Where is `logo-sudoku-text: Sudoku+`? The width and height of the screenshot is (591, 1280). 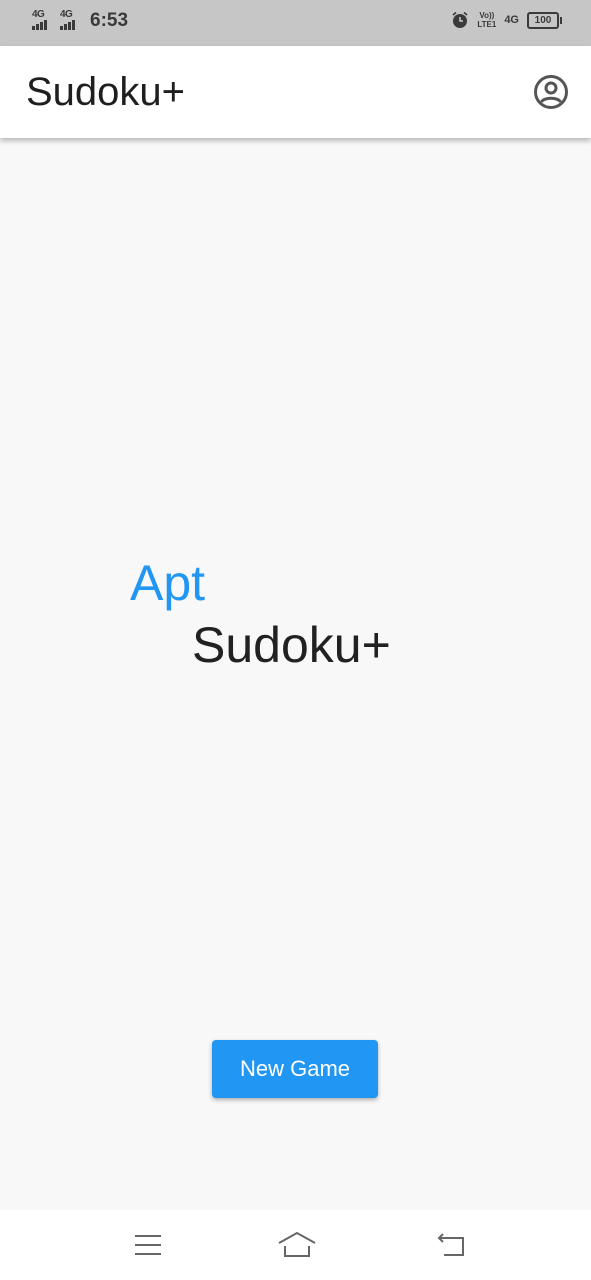 logo-sudoku-text: Sudoku+ is located at coordinates (291, 645).